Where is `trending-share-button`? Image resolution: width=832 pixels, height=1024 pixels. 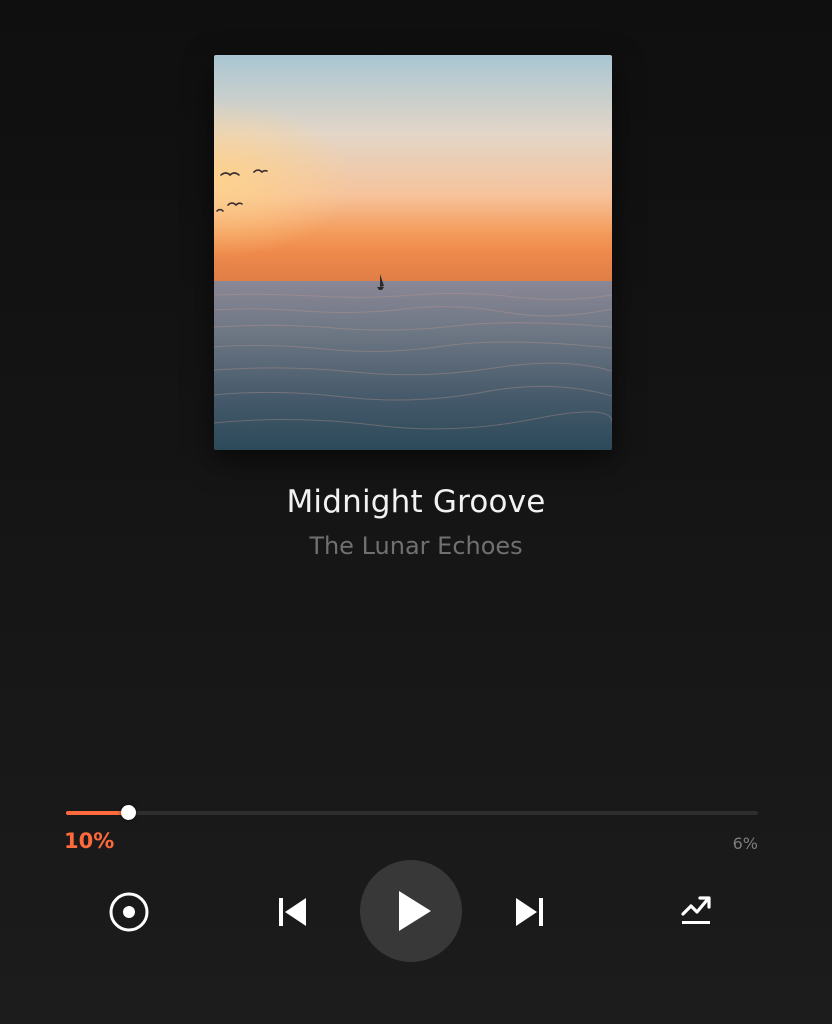
trending-share-button is located at coordinates (696, 910).